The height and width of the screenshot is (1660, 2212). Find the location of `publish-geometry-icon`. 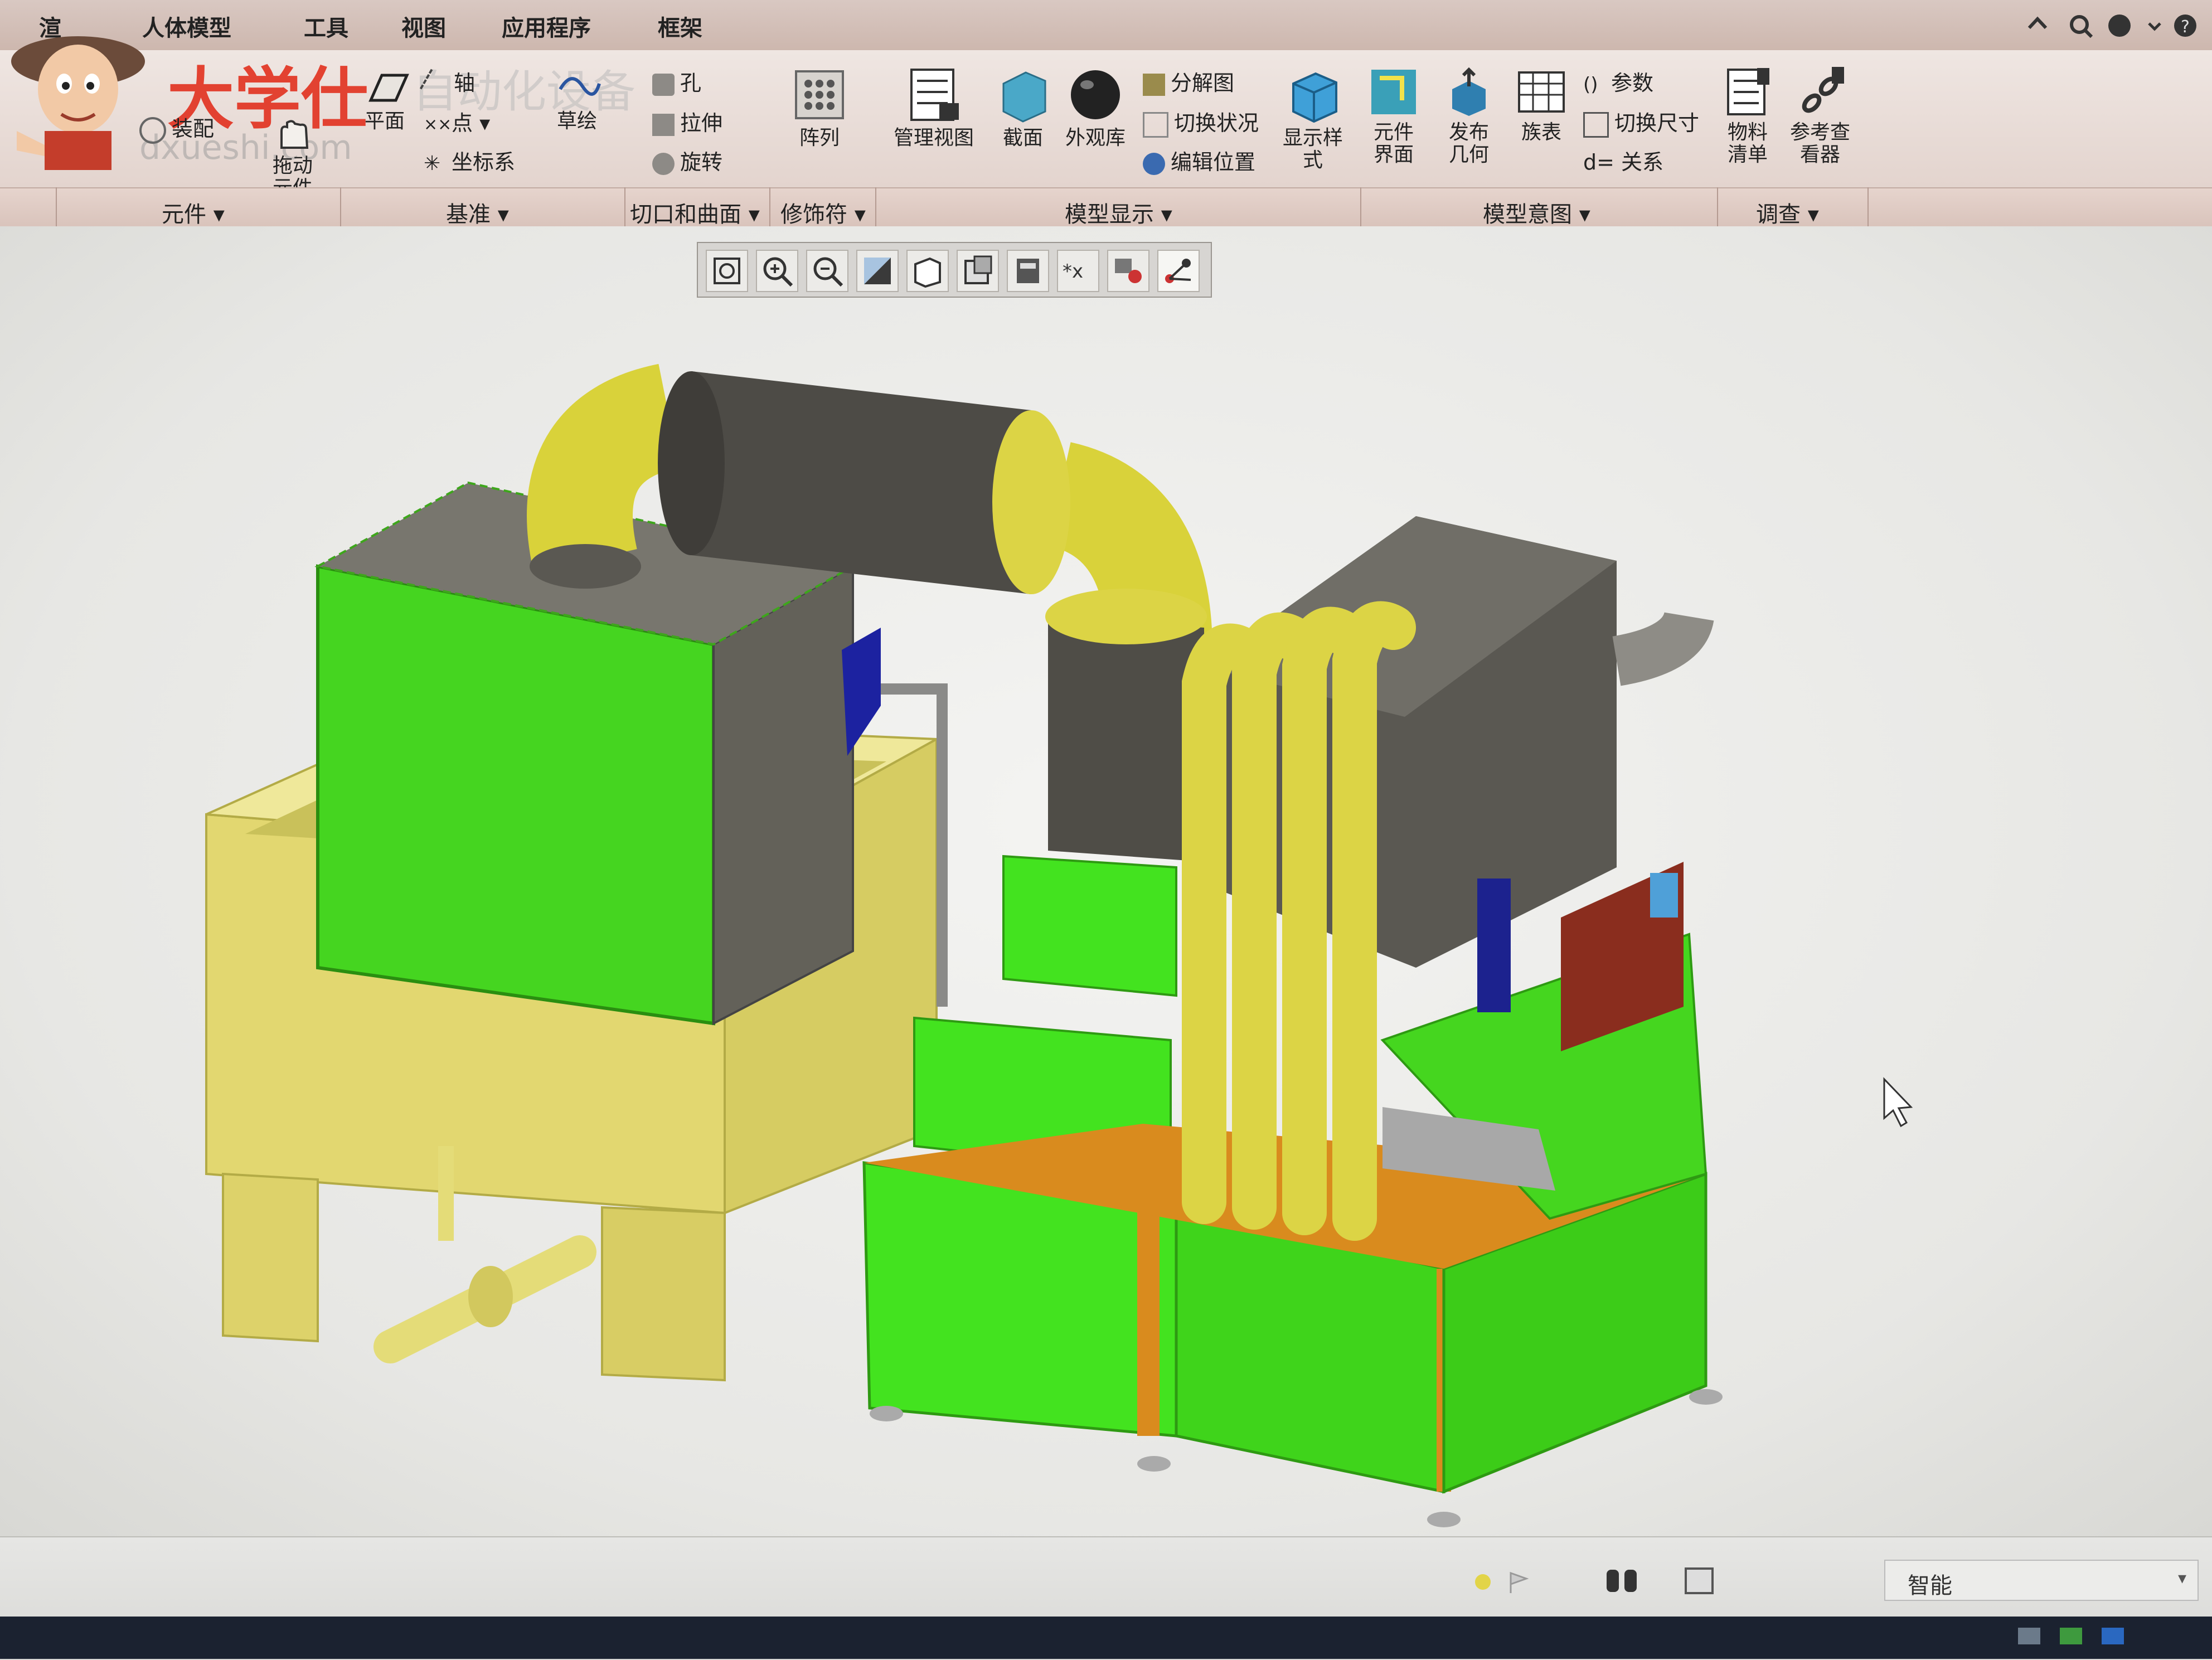

publish-geometry-icon is located at coordinates (1469, 91).